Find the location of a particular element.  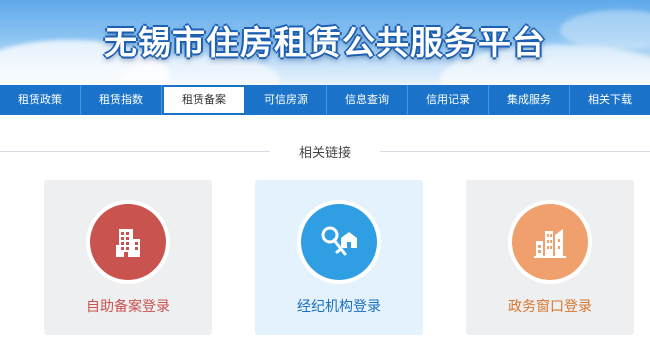

card-label: 经纪机构登录 is located at coordinates (339, 307).